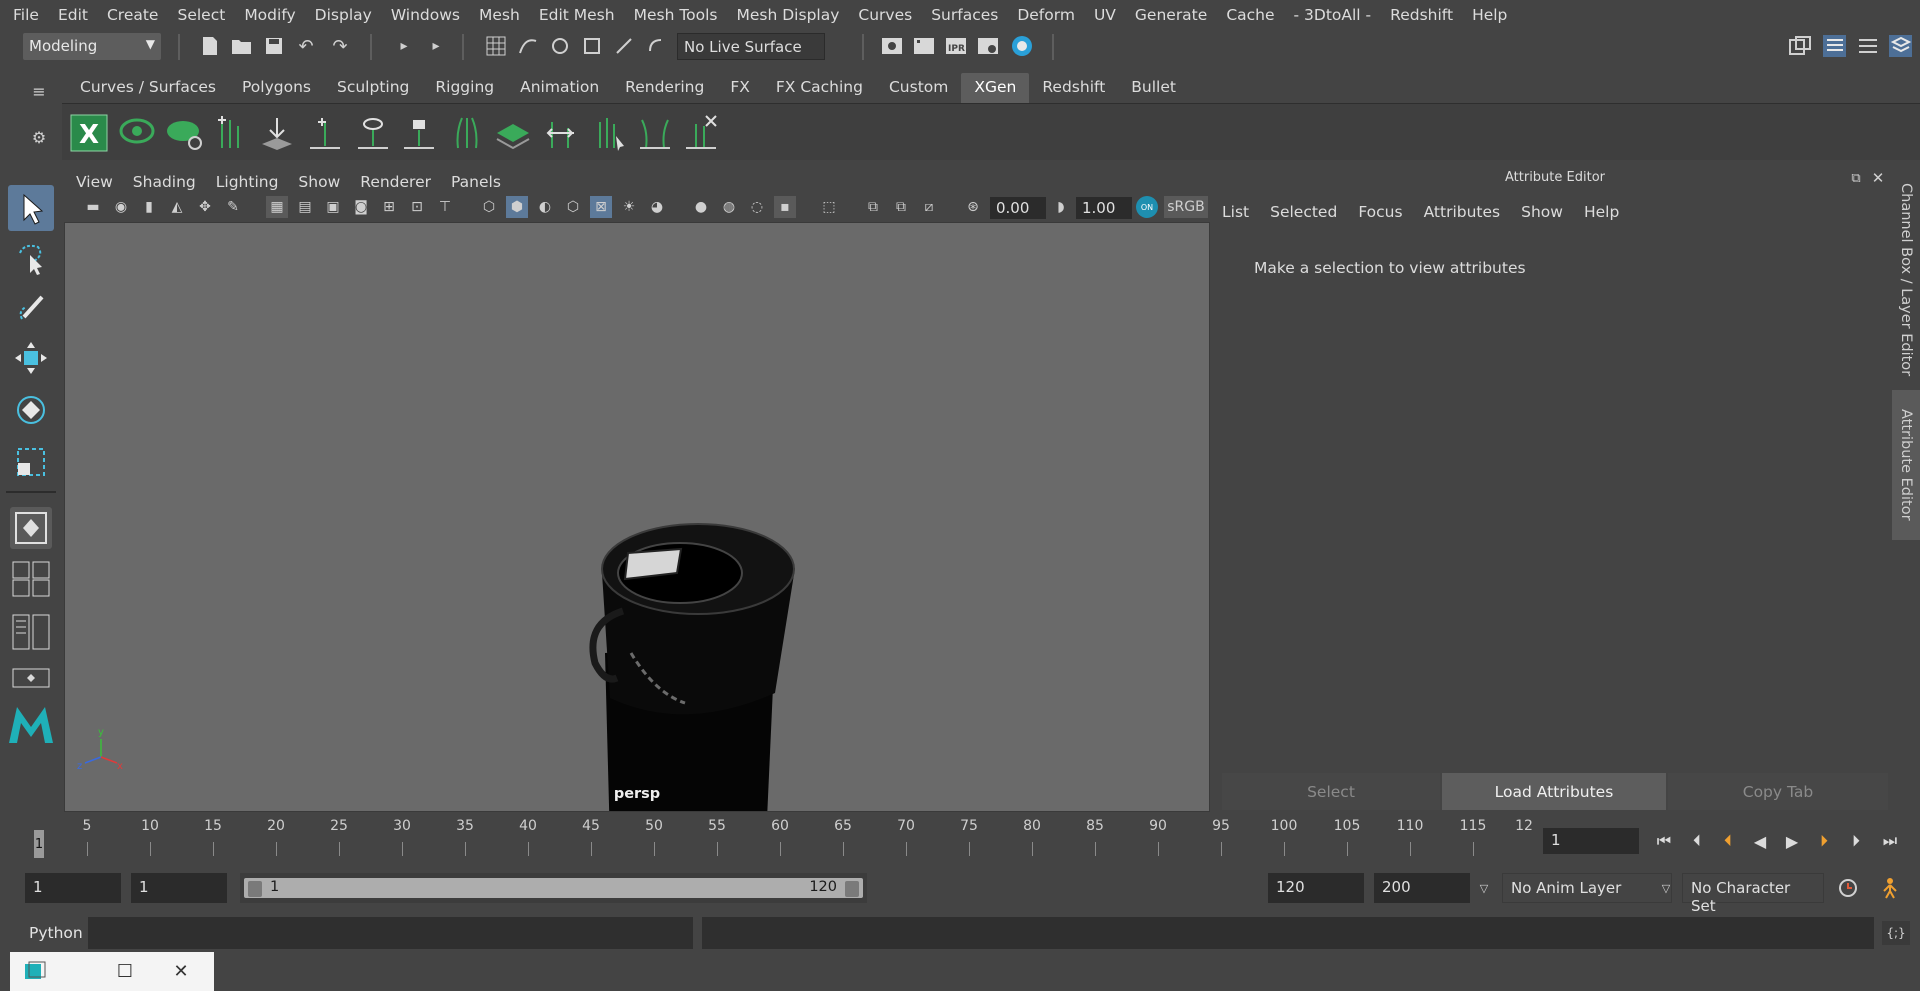  What do you see at coordinates (179, 888) in the screenshot?
I see `playback-start-field: 1` at bounding box center [179, 888].